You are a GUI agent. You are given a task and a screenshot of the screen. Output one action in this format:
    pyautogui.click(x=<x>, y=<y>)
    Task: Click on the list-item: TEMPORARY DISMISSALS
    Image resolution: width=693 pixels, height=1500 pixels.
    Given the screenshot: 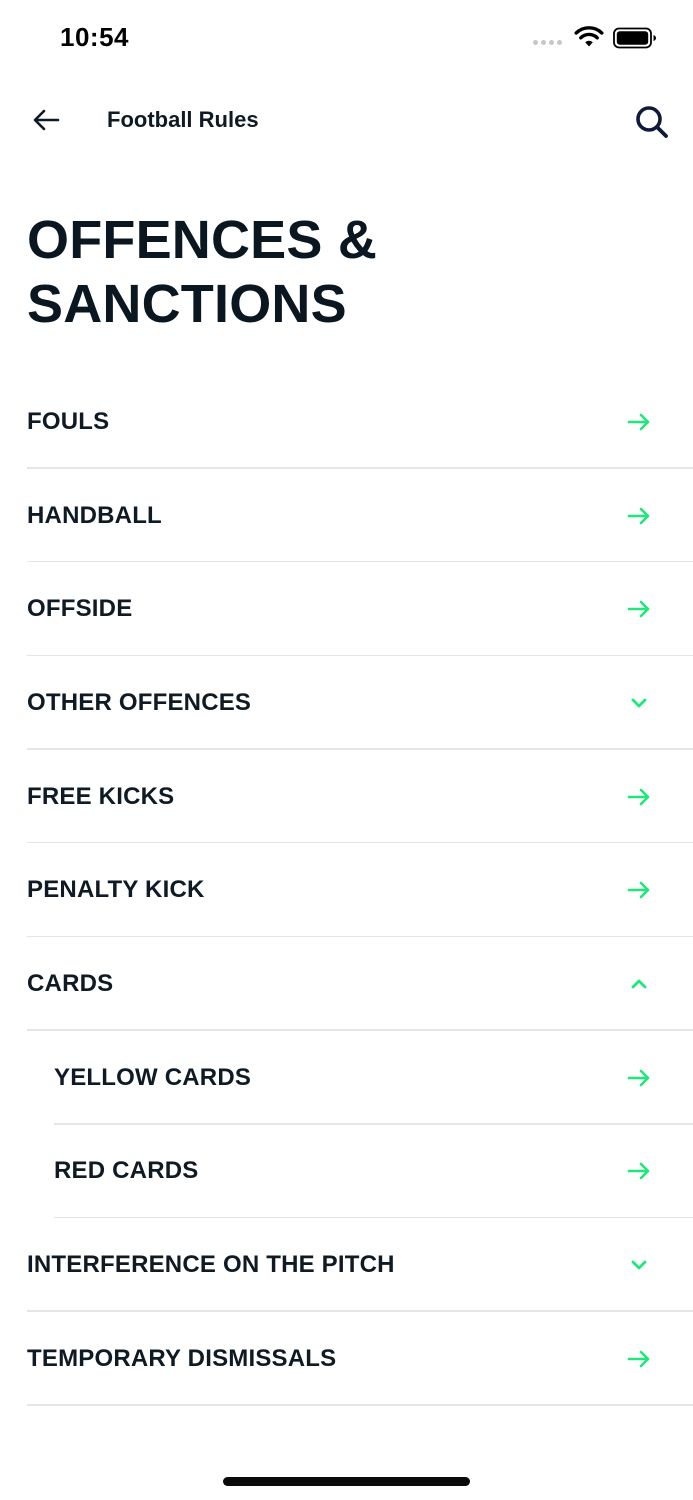 What is the action you would take?
    pyautogui.click(x=346, y=1359)
    